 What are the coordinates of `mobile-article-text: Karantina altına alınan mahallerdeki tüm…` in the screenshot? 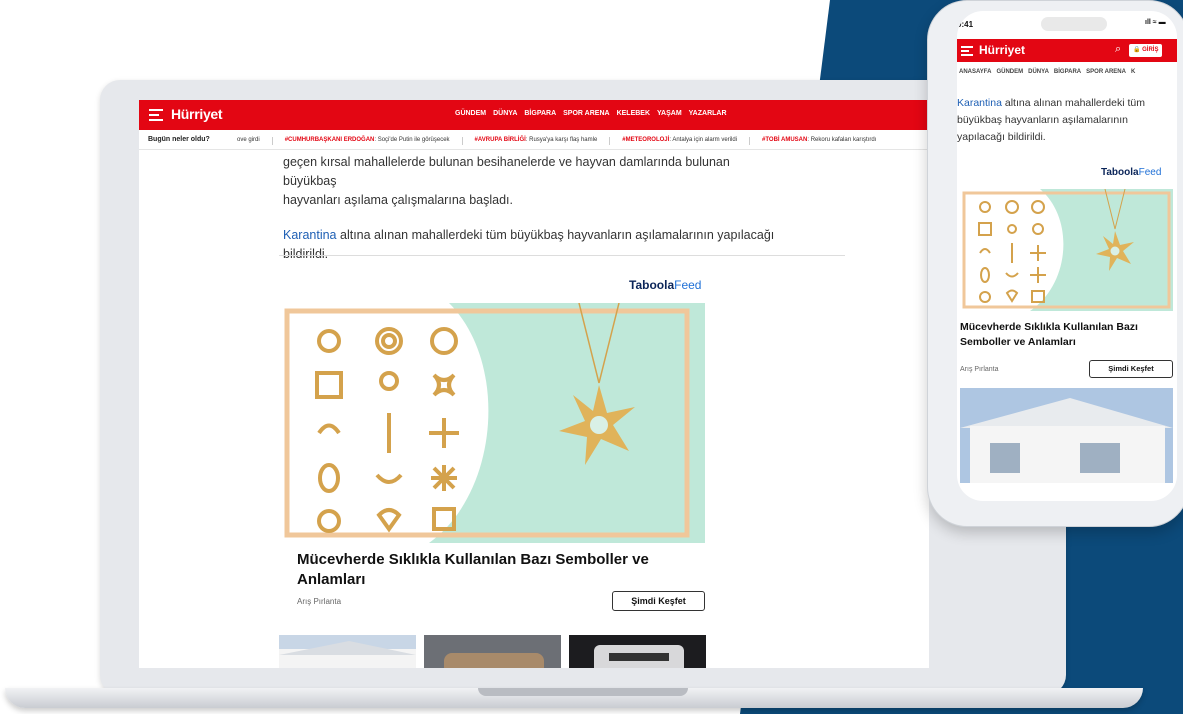 It's located at (1051, 120).